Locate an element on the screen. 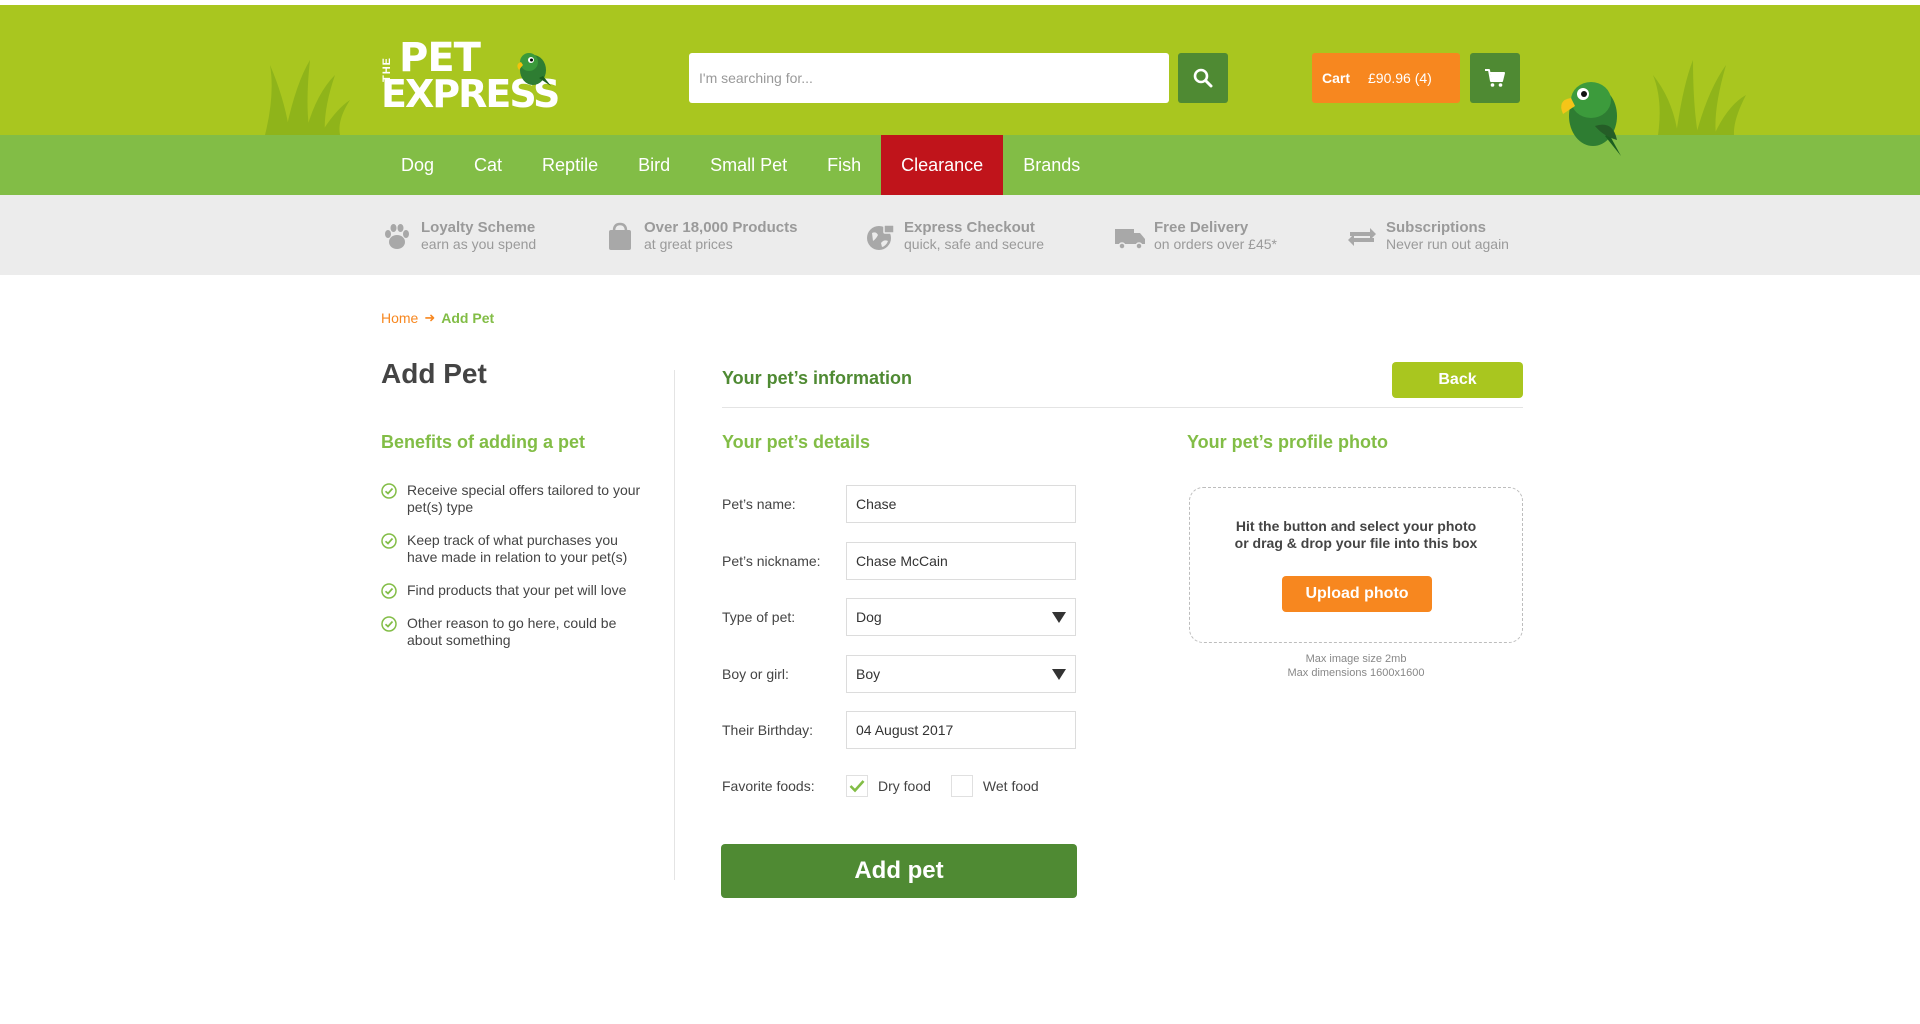  logo-parrot-icon is located at coordinates (534, 69).